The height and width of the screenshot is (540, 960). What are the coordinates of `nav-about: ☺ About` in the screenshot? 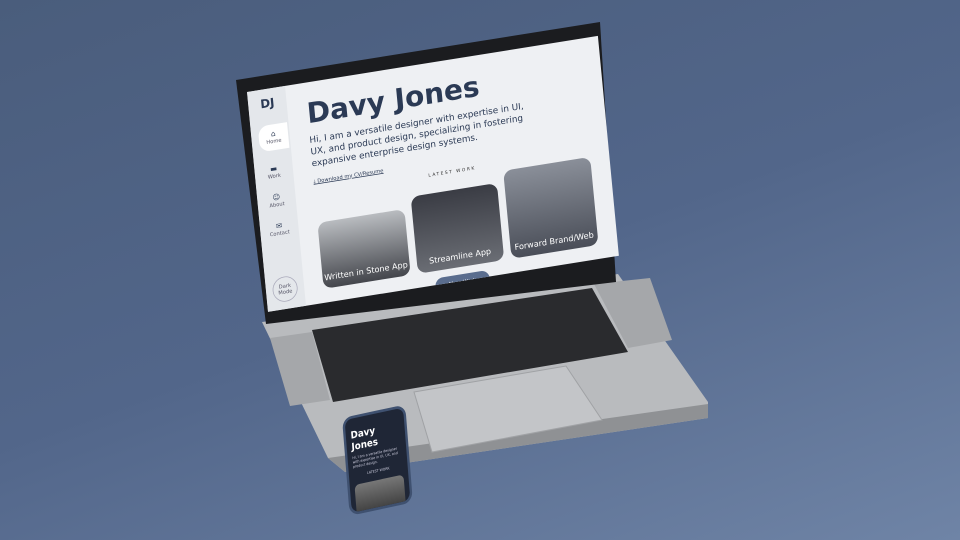 It's located at (276, 201).